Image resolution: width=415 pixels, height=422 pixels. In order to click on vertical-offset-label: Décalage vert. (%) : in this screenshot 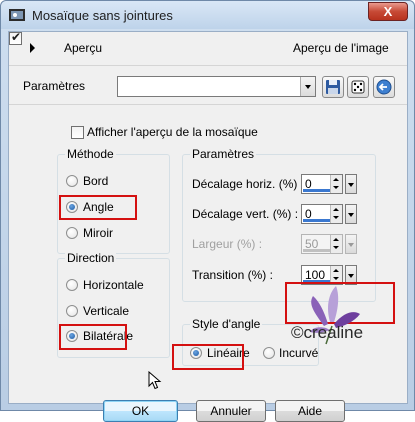, I will do `click(245, 214)`.